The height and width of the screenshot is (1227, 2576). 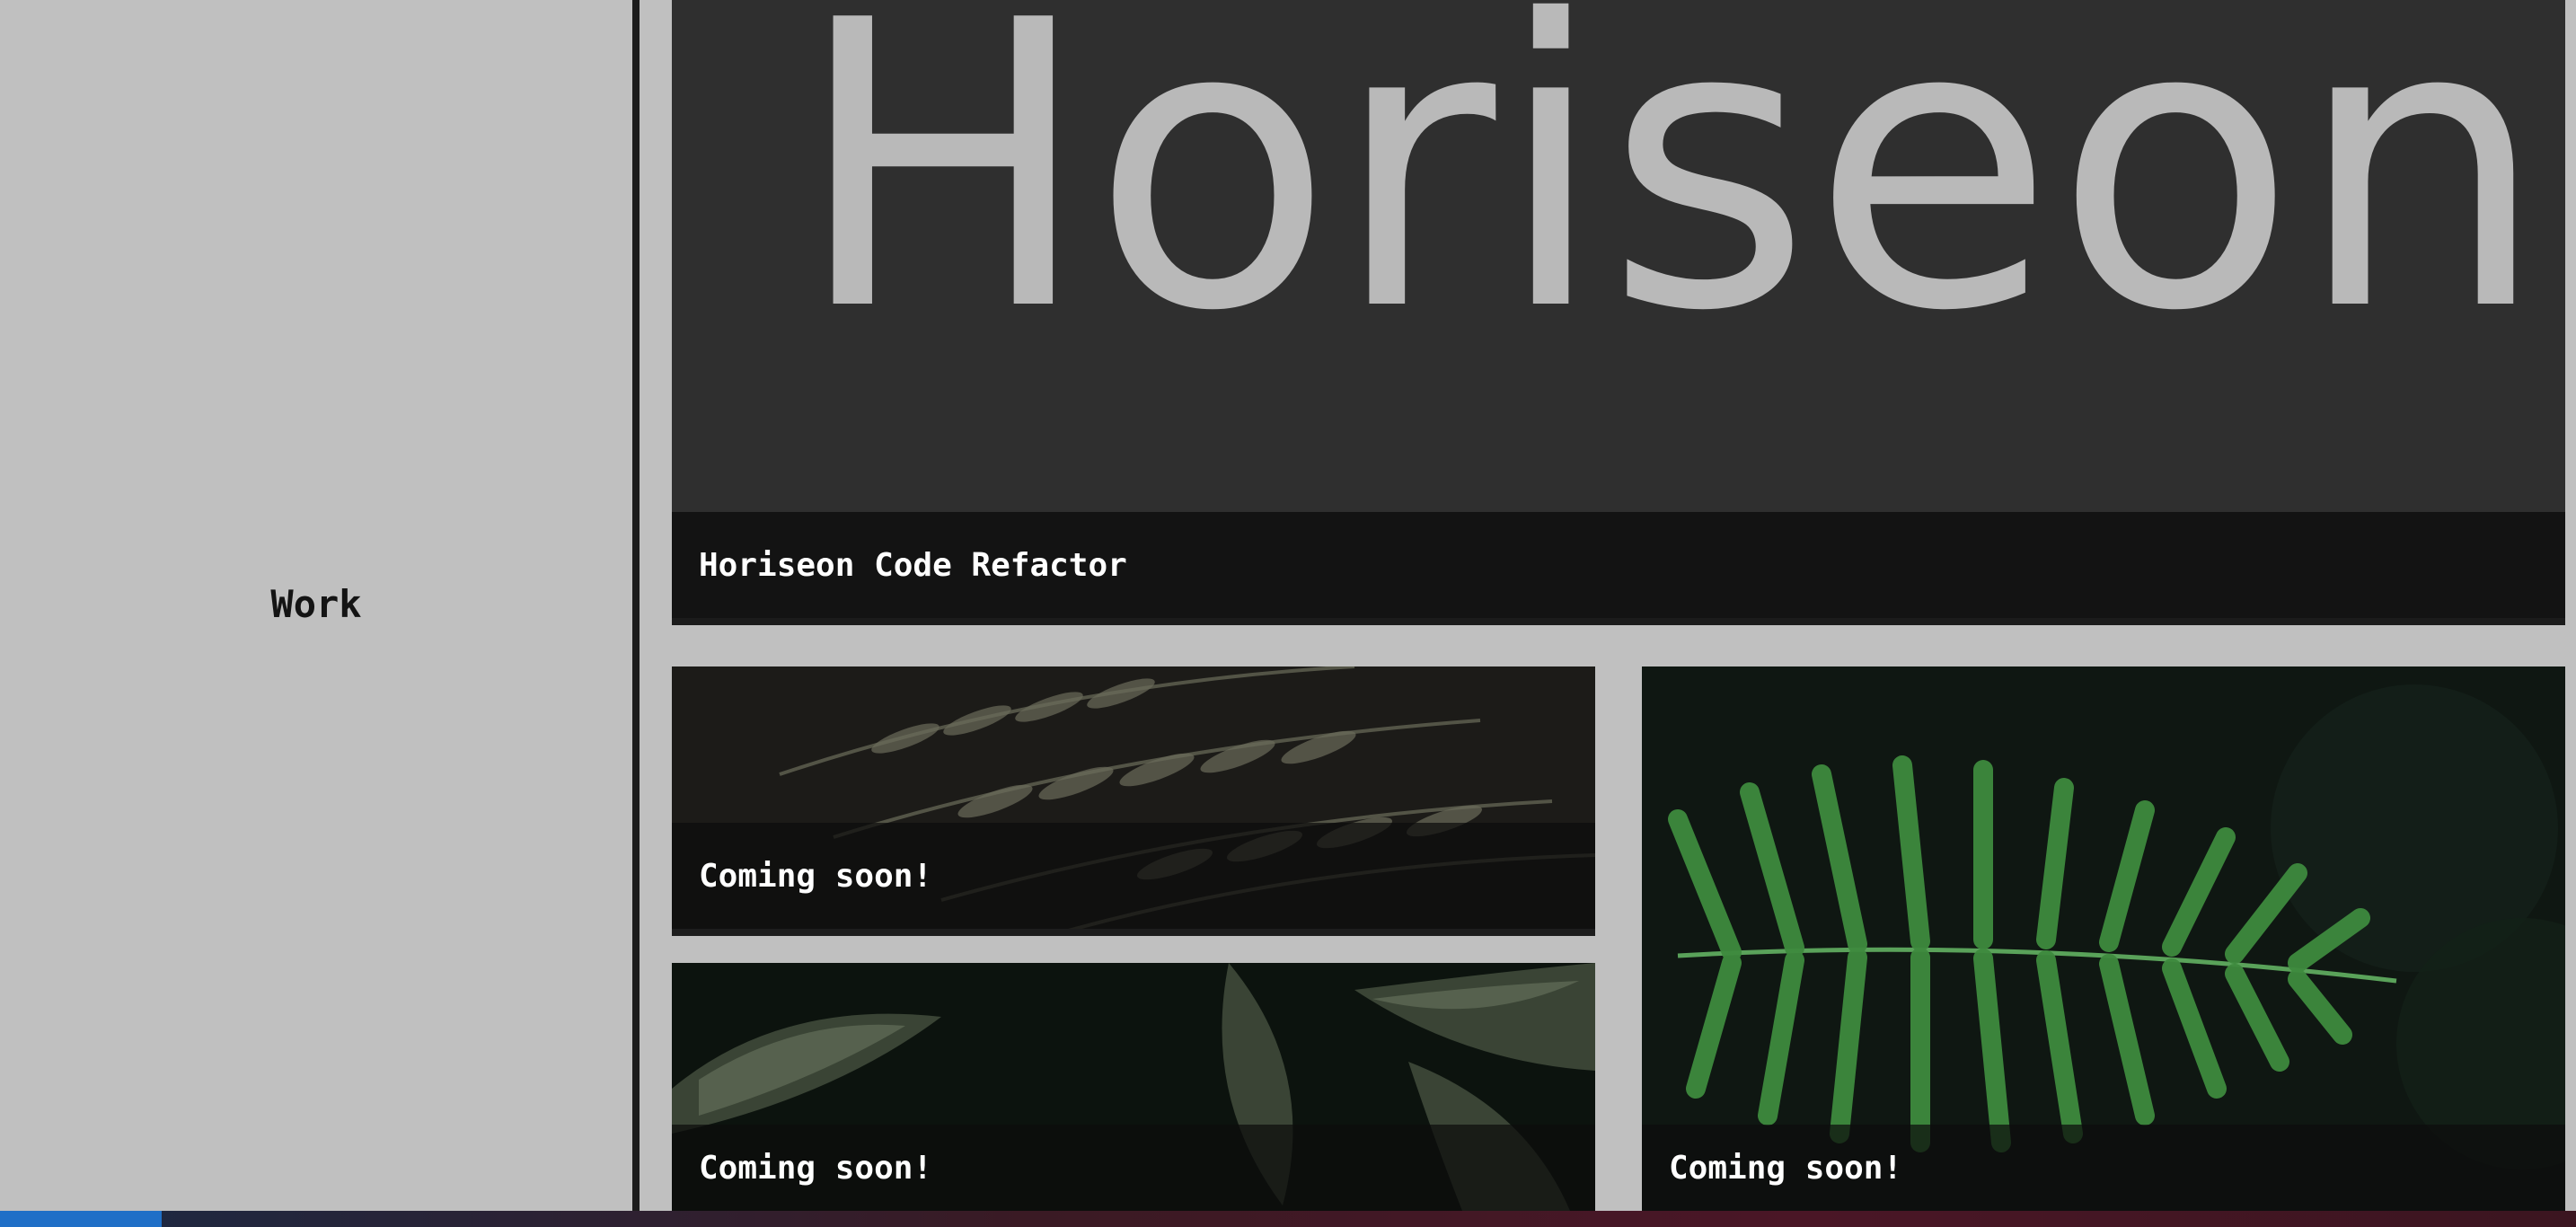 I want to click on project-label-coming-soon-3: Coming soon!, so click(x=2103, y=1168).